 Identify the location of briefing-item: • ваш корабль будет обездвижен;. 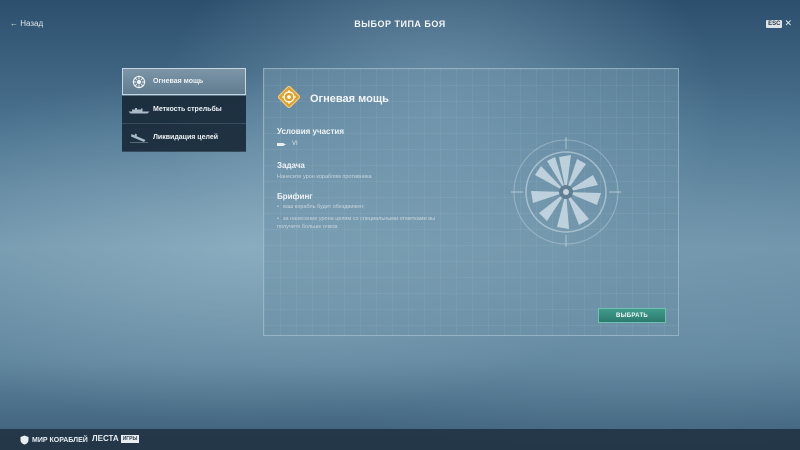
(321, 207).